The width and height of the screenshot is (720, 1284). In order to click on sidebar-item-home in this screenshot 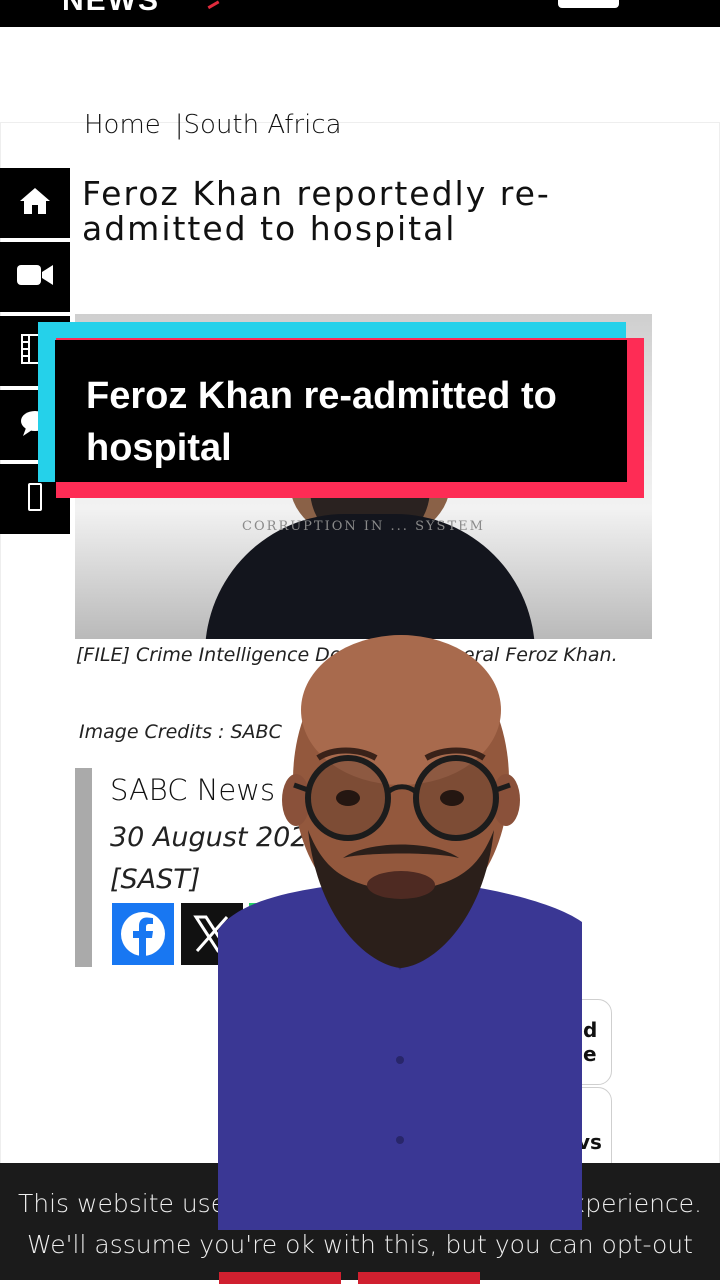, I will do `click(35, 203)`.